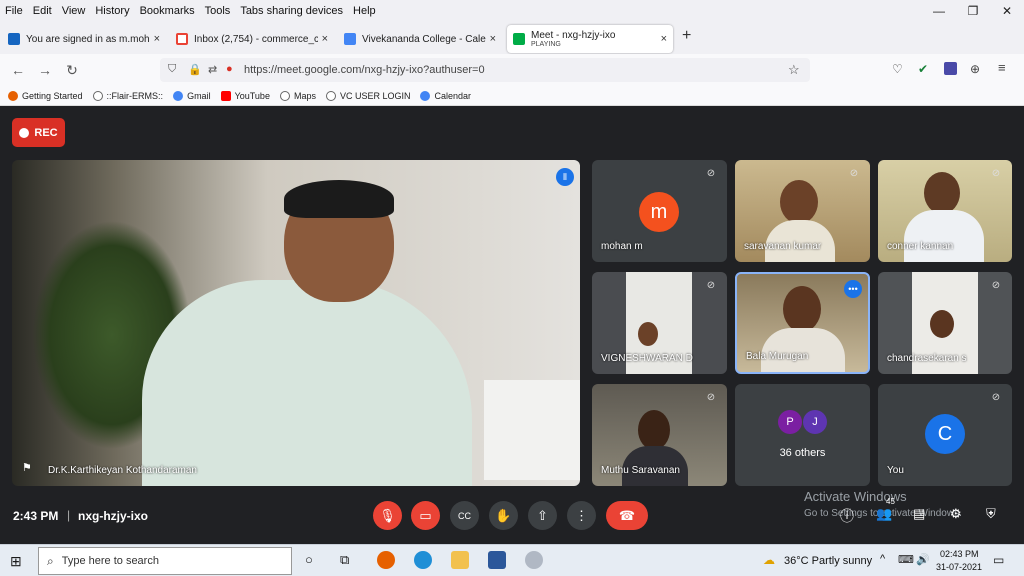 This screenshot has height=576, width=1024. Describe the element at coordinates (135, 95) in the screenshot. I see `bookmark-label: ::Flair-ERMS::` at that location.